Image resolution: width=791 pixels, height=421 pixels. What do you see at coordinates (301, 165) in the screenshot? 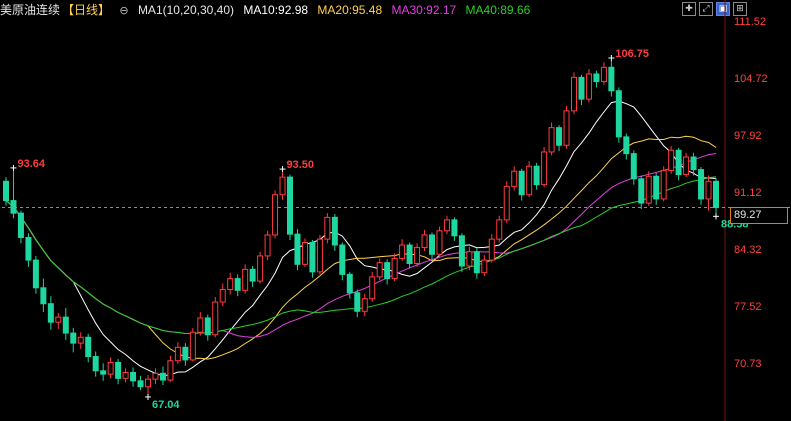
I see `high-annotation: 93.50` at bounding box center [301, 165].